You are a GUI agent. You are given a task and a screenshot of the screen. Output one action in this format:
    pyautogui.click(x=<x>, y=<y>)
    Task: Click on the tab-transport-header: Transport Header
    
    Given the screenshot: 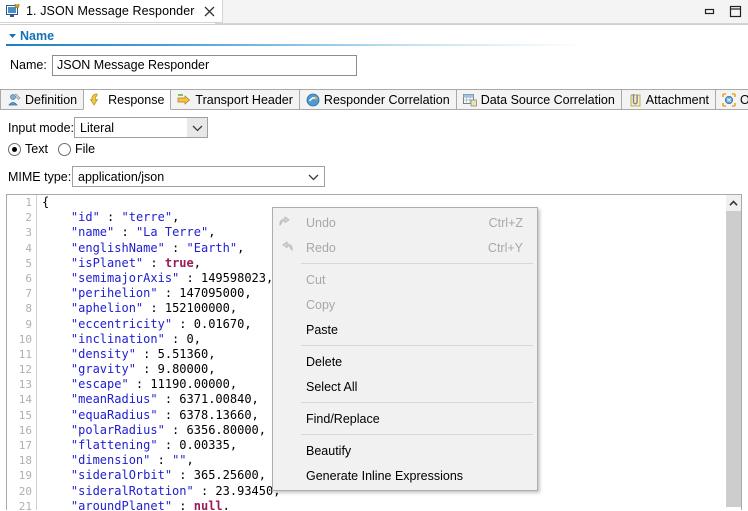 What is the action you would take?
    pyautogui.click(x=235, y=99)
    